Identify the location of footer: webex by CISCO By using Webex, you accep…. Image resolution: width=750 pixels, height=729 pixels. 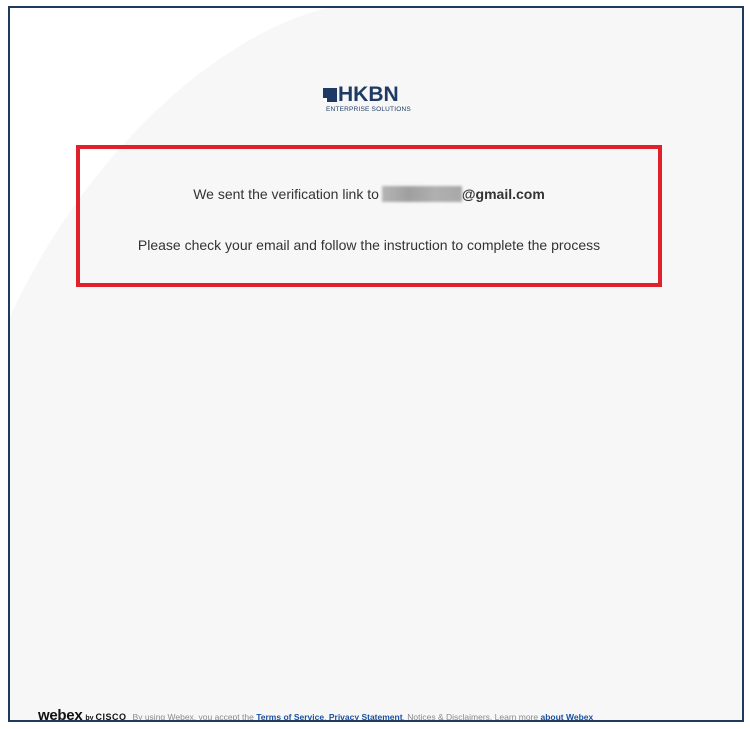
(316, 714).